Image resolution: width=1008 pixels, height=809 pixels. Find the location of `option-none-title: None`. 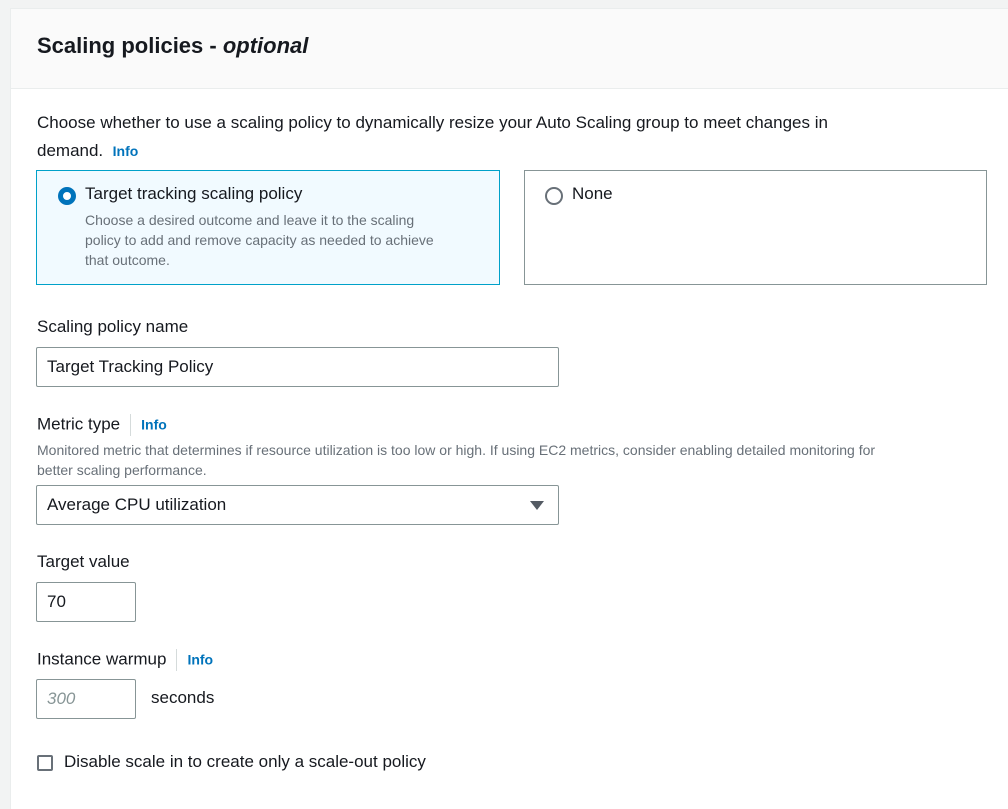

option-none-title: None is located at coordinates (592, 193).